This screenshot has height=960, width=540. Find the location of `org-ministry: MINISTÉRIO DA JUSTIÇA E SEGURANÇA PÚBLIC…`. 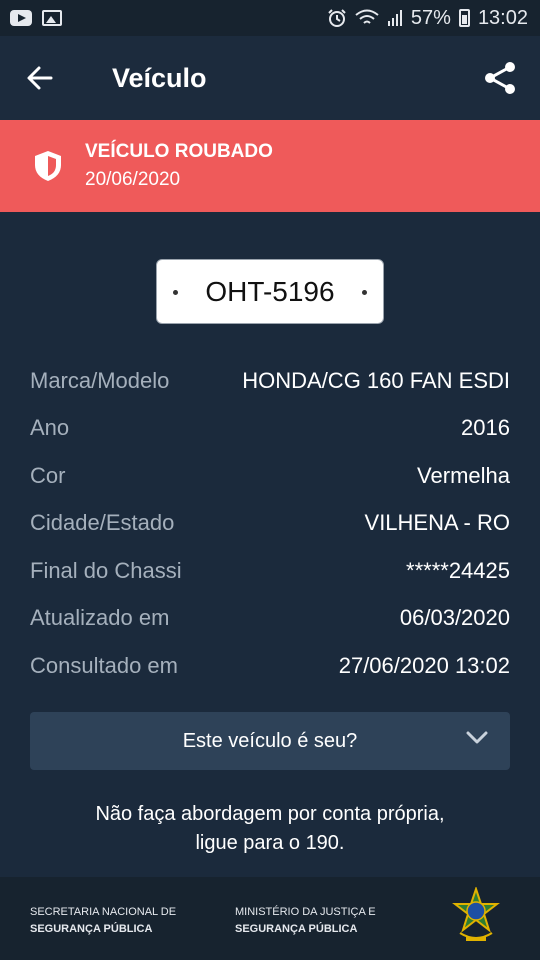

org-ministry: MINISTÉRIO DA JUSTIÇA E SEGURANÇA PÚBLIC… is located at coordinates (305, 921).